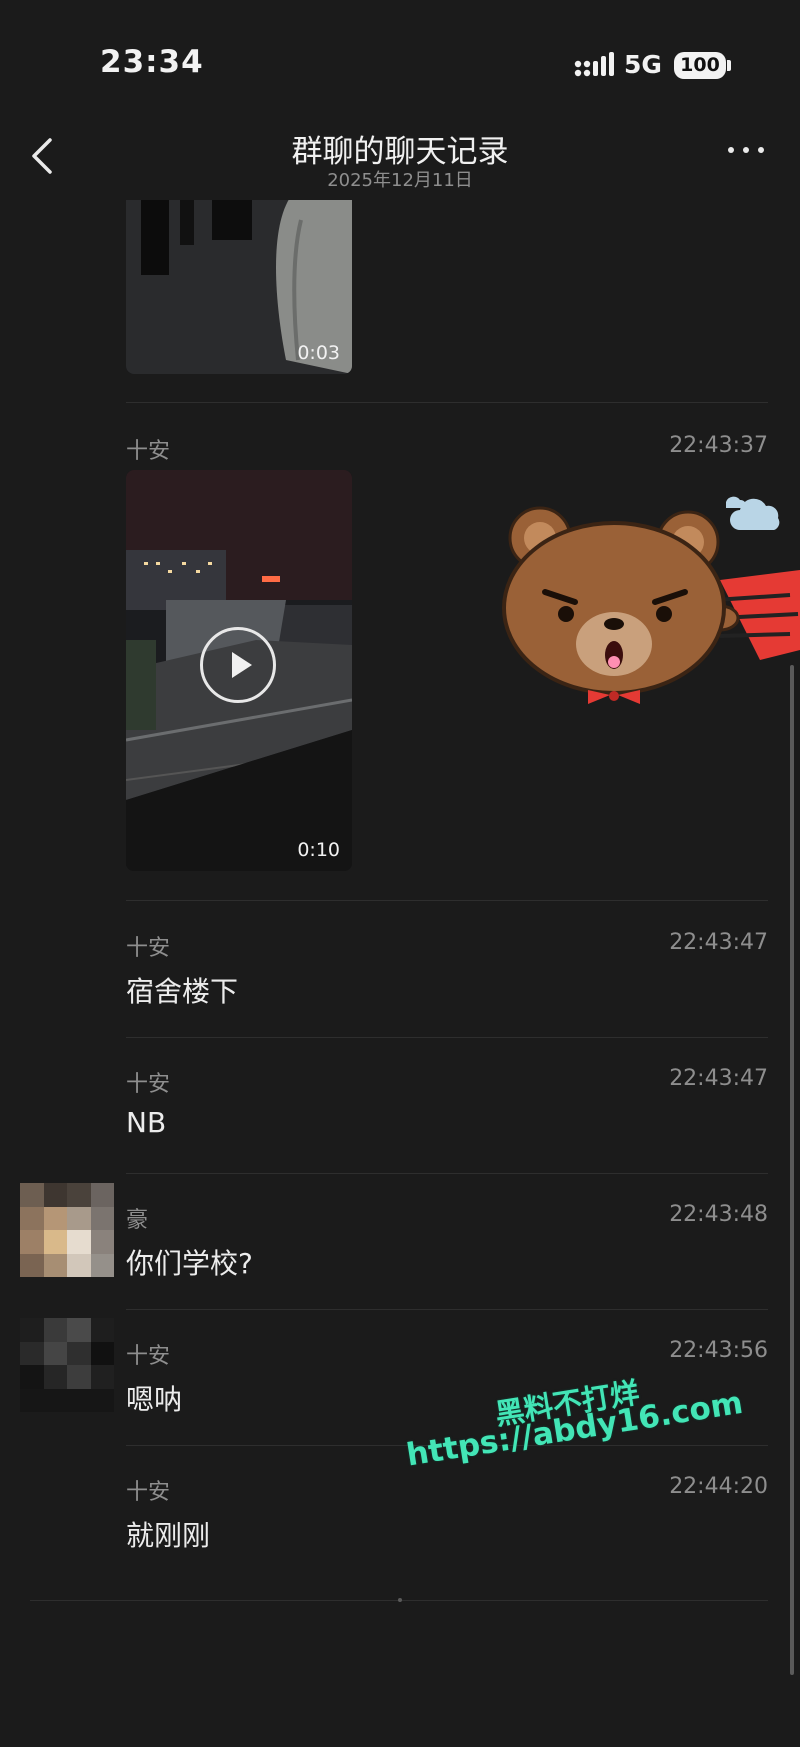 This screenshot has height=1747, width=800. I want to click on video-message-2: 0:10, so click(239, 670).